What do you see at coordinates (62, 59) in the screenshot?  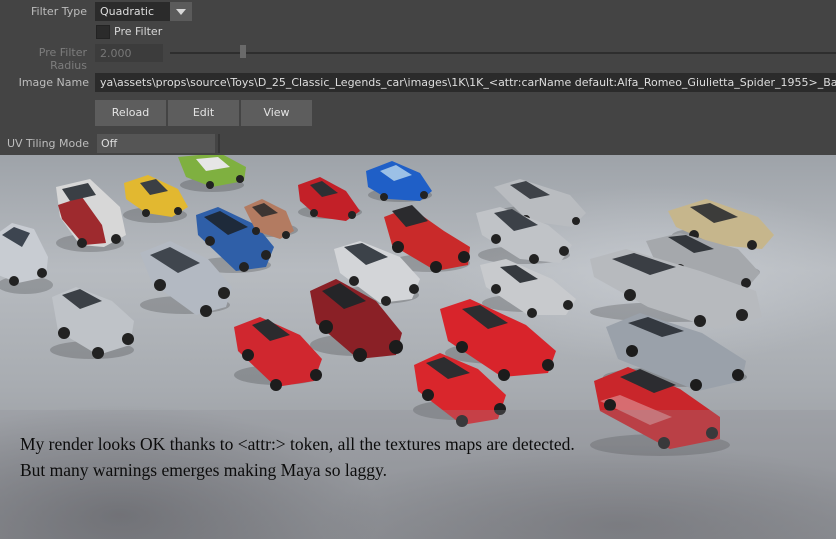 I see `pre-filter-radius-label: Pre Filter Radius` at bounding box center [62, 59].